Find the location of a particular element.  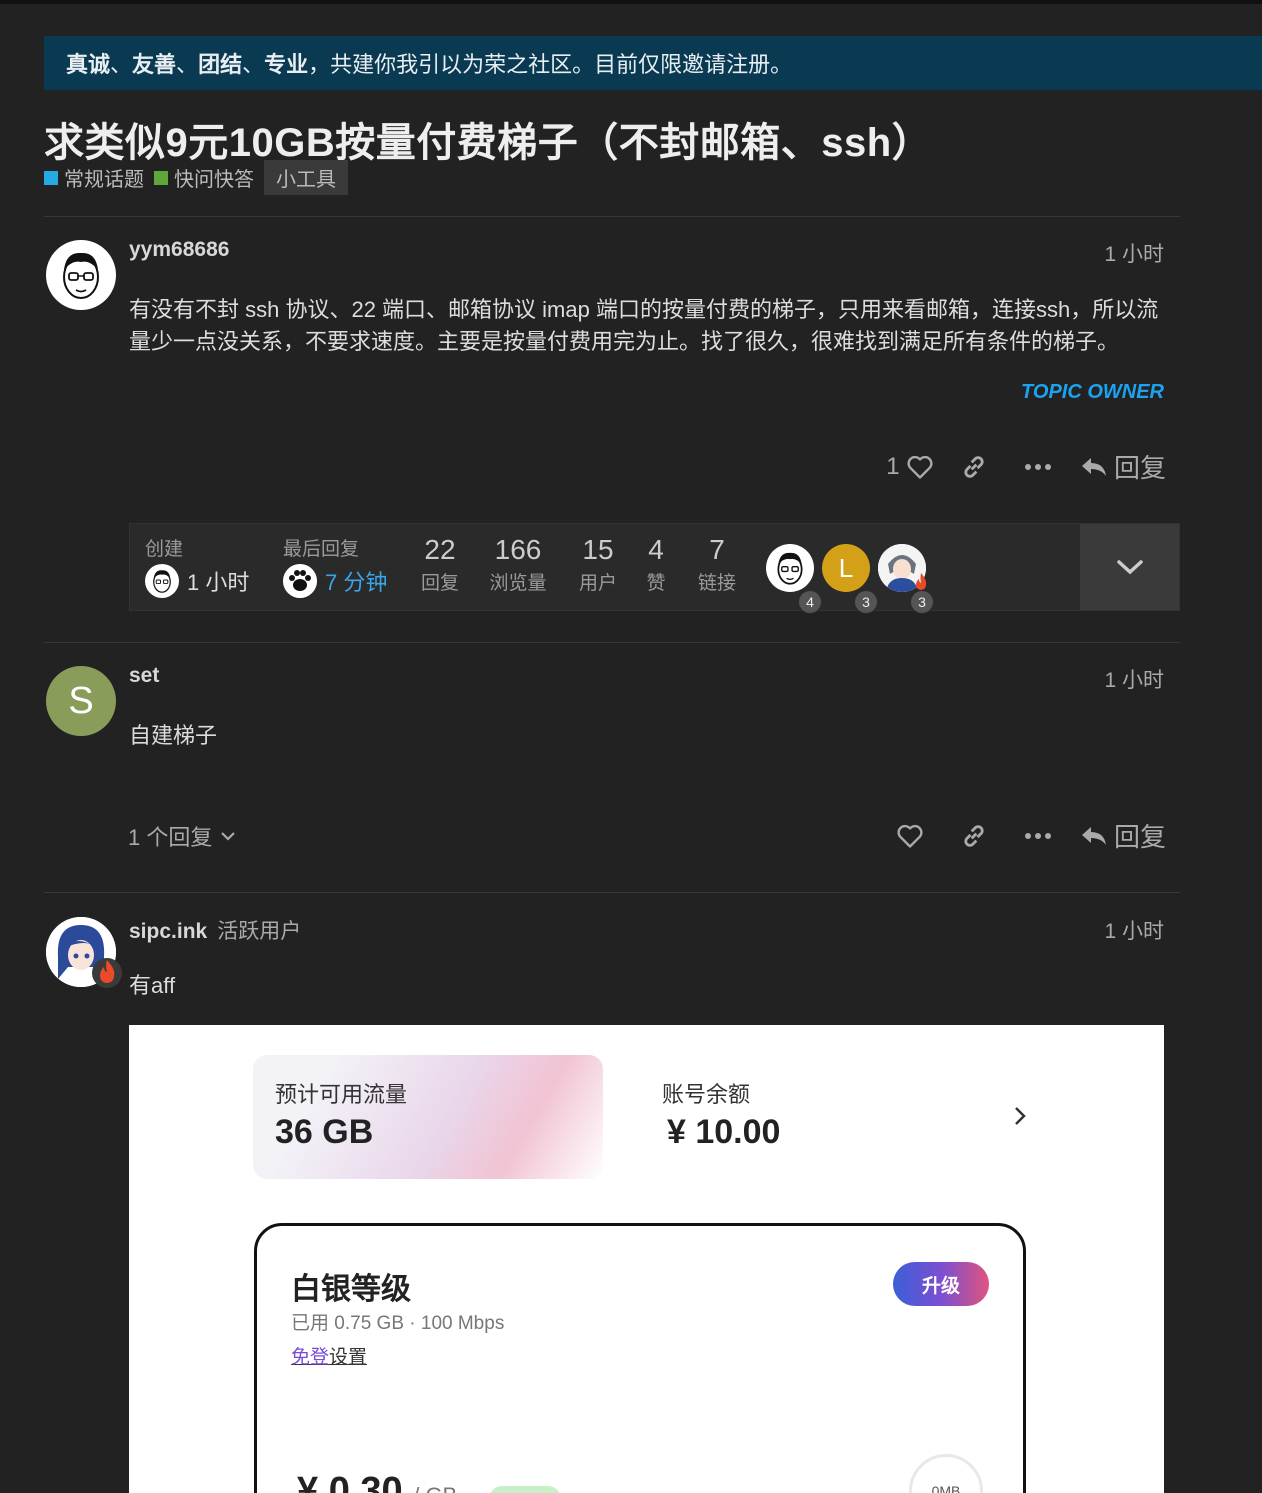

category-badge: 快问快答 is located at coordinates (204, 177).